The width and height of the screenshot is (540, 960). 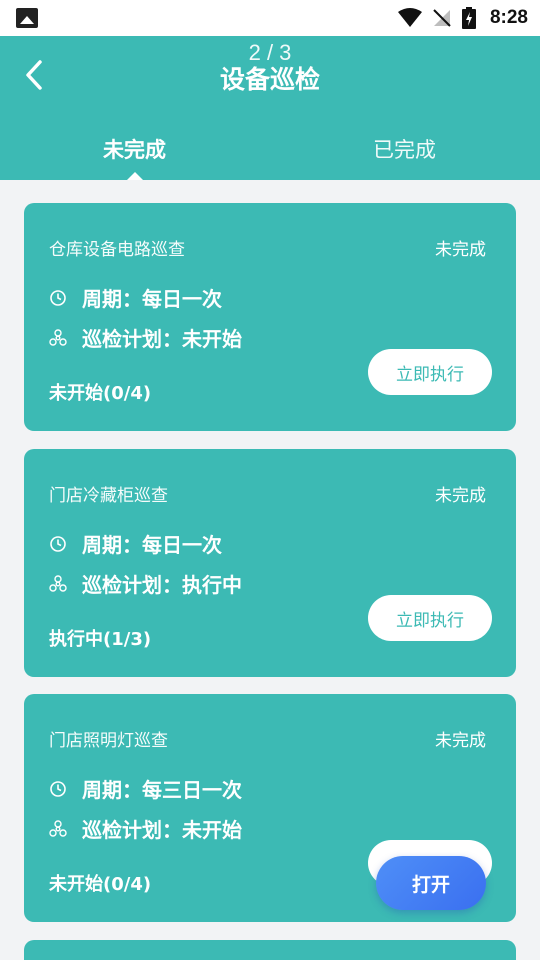 I want to click on open-button: 打开, so click(x=431, y=883).